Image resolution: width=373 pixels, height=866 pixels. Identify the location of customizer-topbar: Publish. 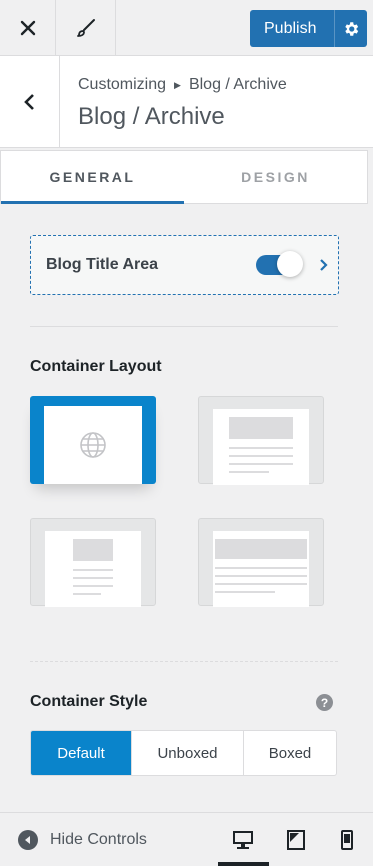
(186, 28).